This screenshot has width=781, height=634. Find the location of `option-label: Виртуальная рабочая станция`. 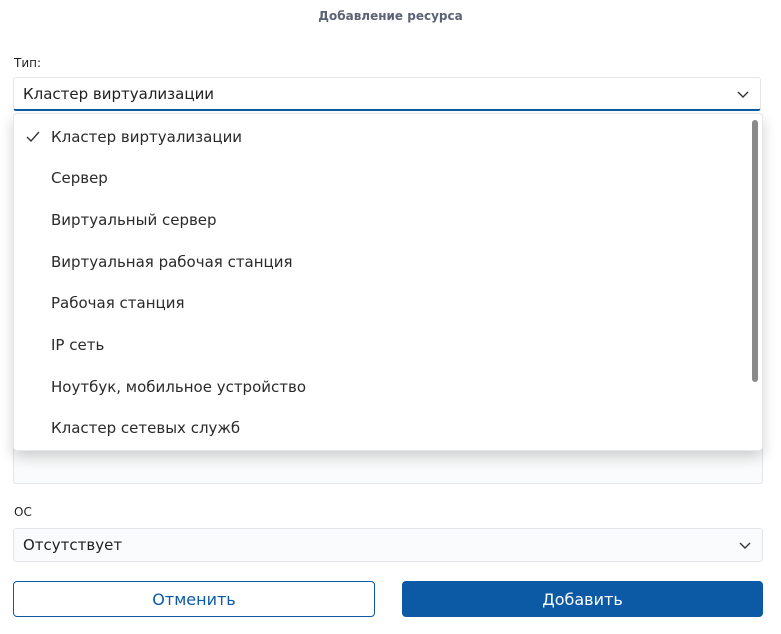

option-label: Виртуальная рабочая станция is located at coordinates (172, 262).